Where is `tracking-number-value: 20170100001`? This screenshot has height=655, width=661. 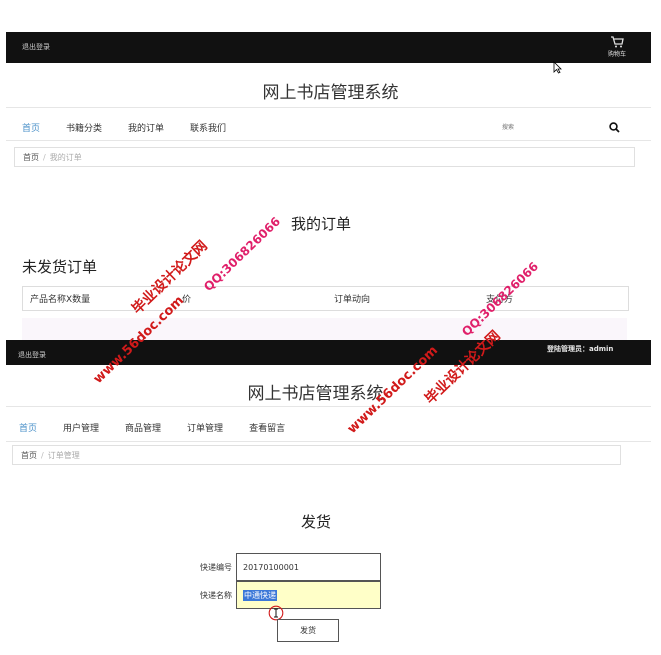
tracking-number-value: 20170100001 is located at coordinates (271, 567).